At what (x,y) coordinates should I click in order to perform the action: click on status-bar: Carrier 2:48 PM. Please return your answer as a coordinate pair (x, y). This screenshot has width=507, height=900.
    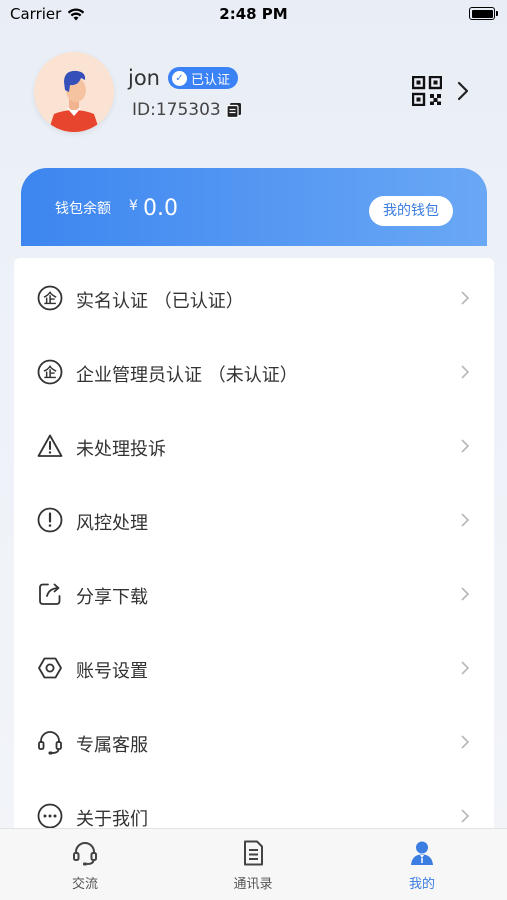
    Looking at the image, I should click on (253, 15).